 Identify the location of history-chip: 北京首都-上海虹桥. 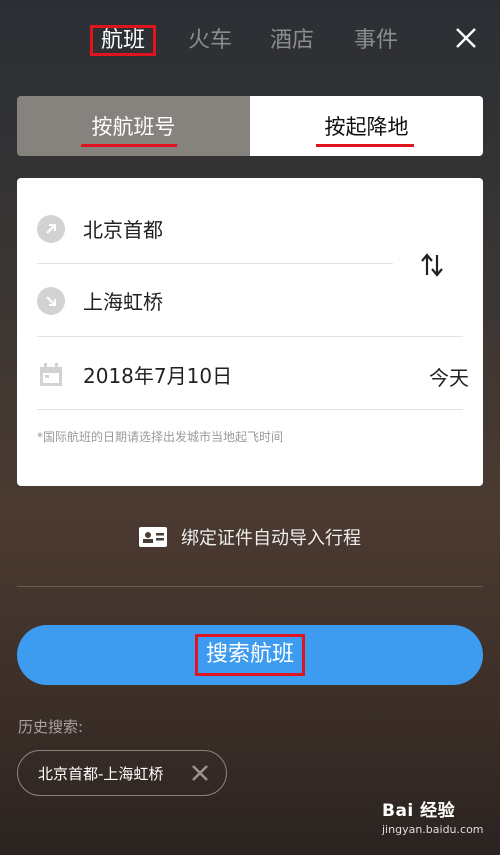
(122, 773).